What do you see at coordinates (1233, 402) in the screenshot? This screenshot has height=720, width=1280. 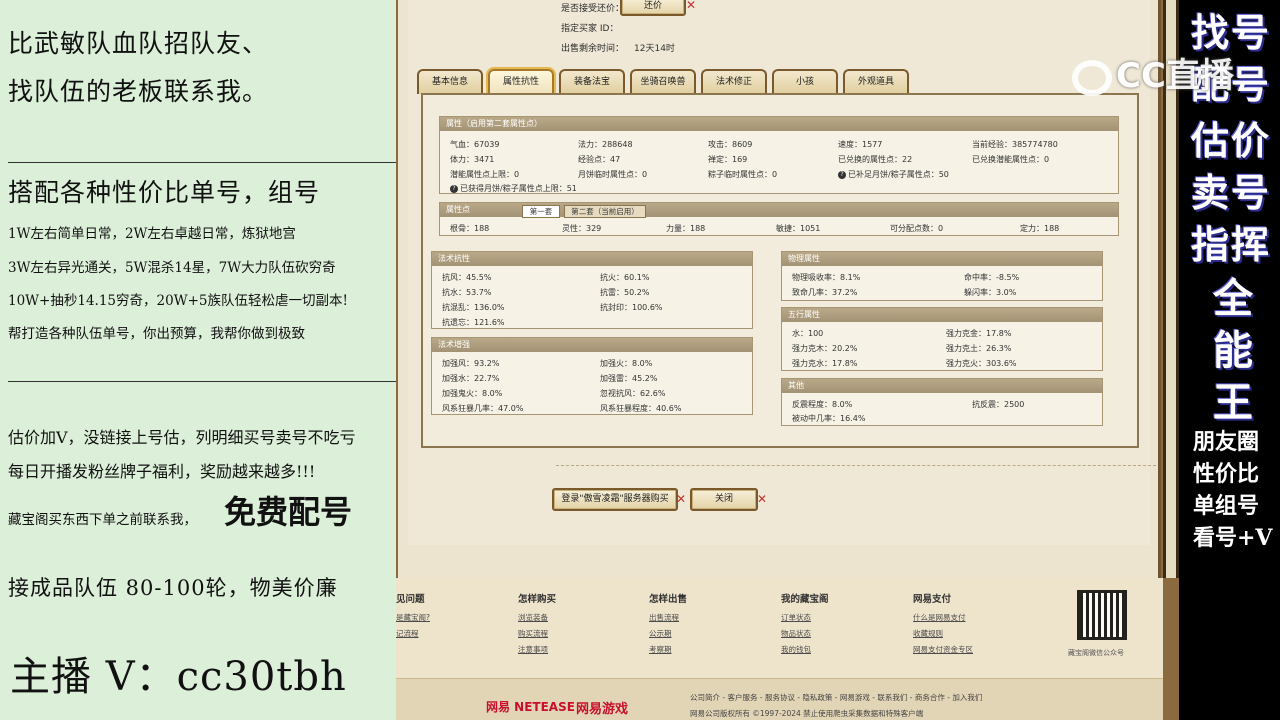 I see `overlay-vertical-text-8: 王` at bounding box center [1233, 402].